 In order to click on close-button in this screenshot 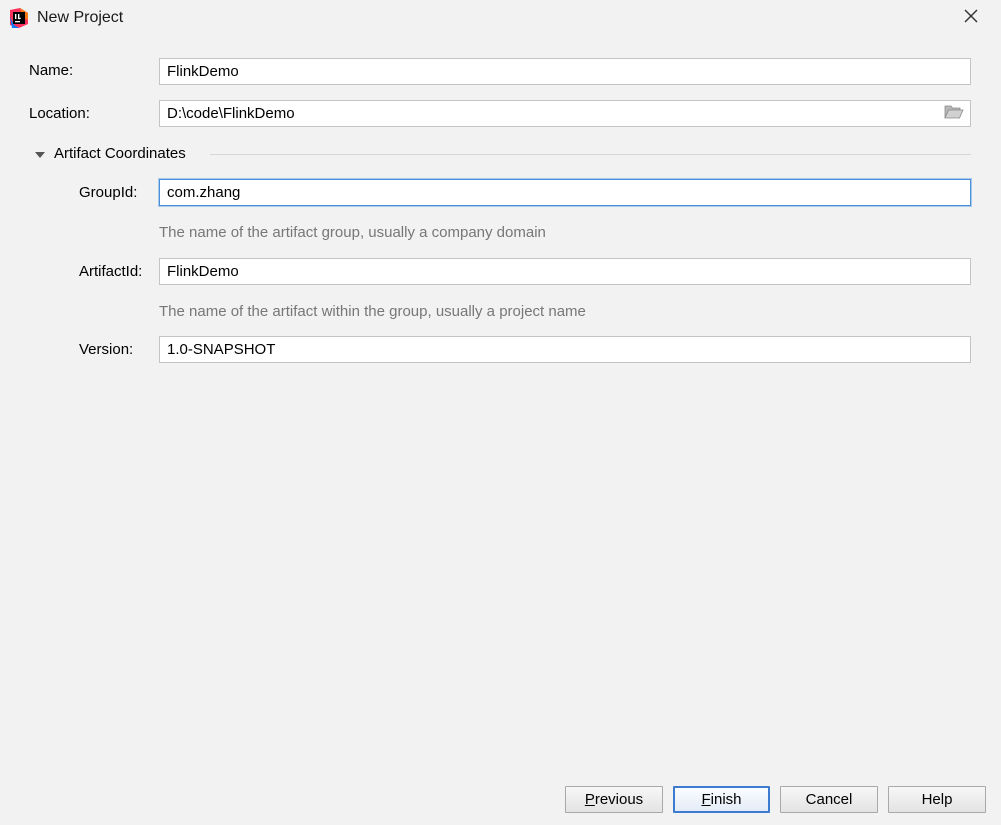, I will do `click(971, 18)`.